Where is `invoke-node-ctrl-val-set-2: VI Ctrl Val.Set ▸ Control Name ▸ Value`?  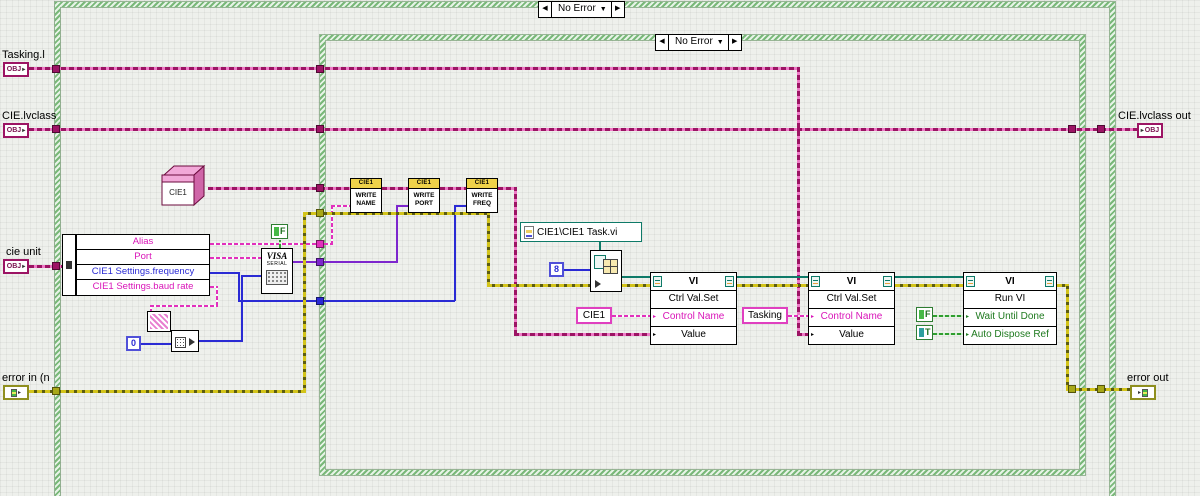
invoke-node-ctrl-val-set-2: VI Ctrl Val.Set ▸ Control Name ▸ Value is located at coordinates (851, 308).